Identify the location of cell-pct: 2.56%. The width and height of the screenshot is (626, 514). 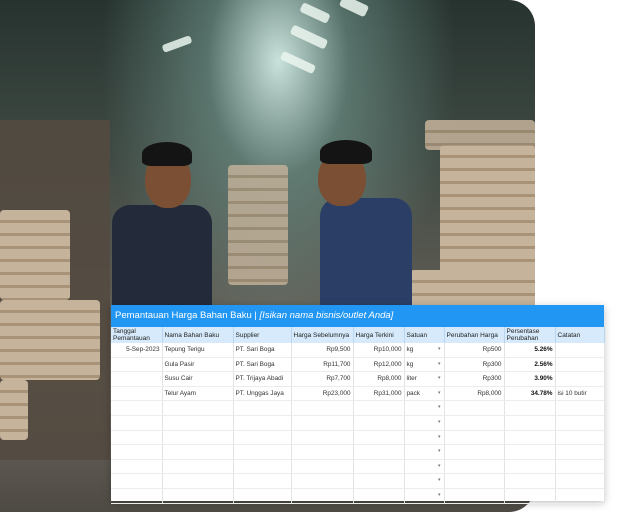
(530, 365).